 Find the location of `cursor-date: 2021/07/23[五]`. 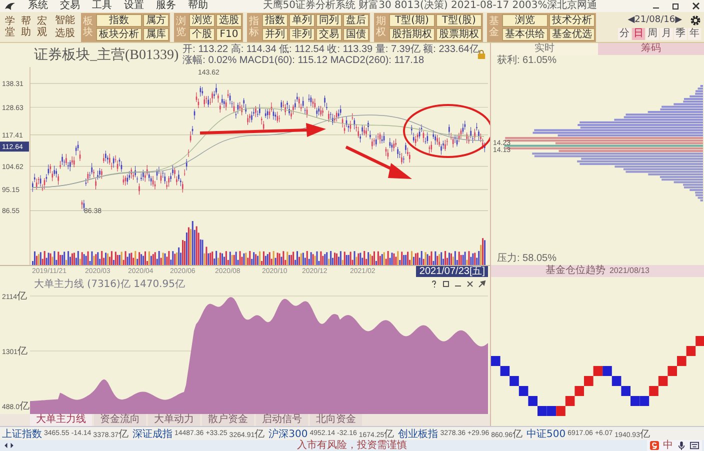

cursor-date: 2021/07/23[五] is located at coordinates (452, 272).